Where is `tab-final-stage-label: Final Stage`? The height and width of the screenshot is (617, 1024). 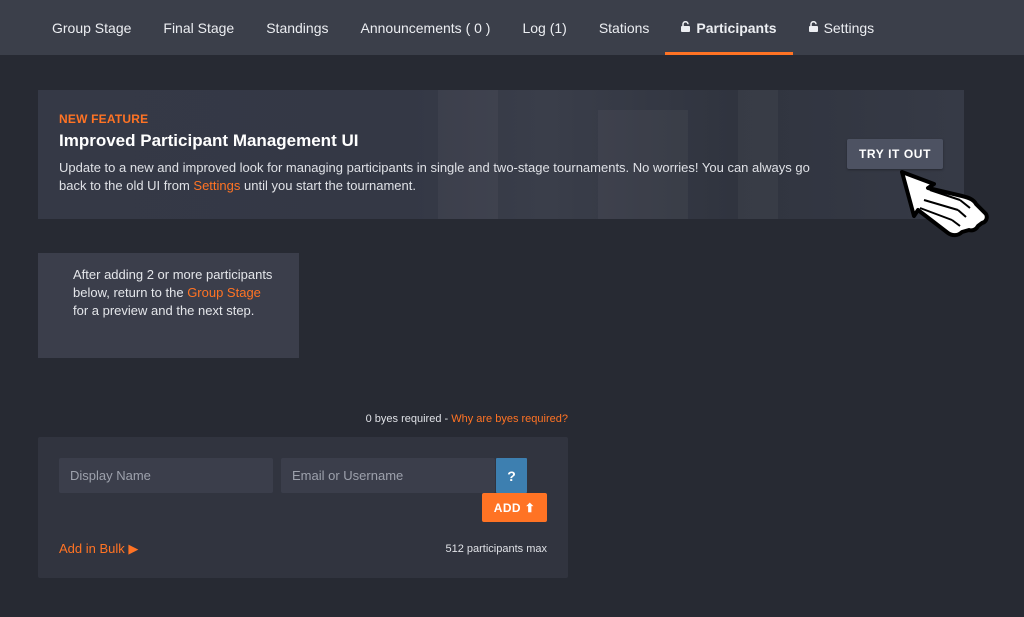 tab-final-stage-label: Final Stage is located at coordinates (199, 27).